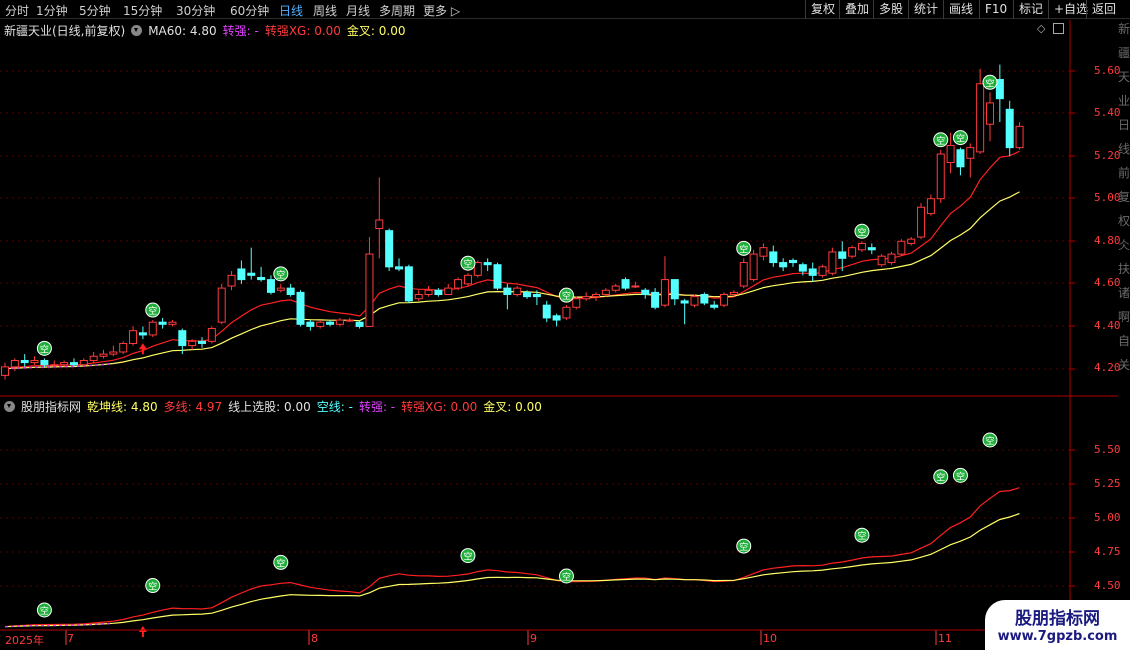 This screenshot has height=650, width=1130. I want to click on watermark-url: www.7gpzb.com, so click(1057, 636).